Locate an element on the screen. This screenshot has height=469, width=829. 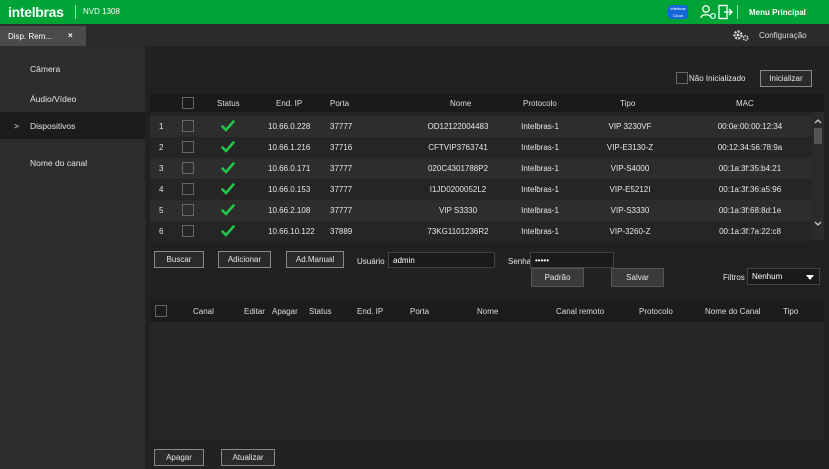
initialize-button: Inicializar is located at coordinates (786, 78).